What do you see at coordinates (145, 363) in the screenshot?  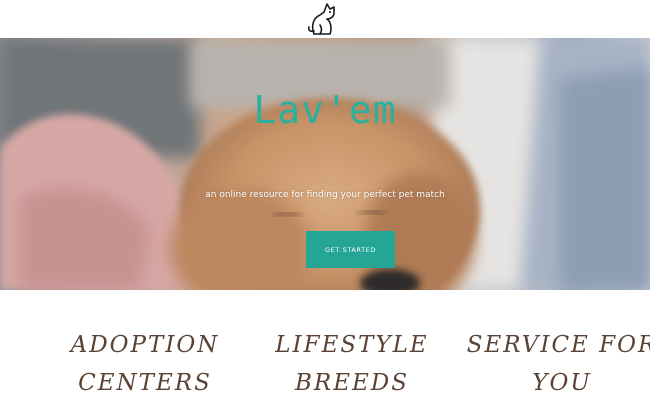 I see `feature-adoption-centers: ADOPTION CENTERS` at bounding box center [145, 363].